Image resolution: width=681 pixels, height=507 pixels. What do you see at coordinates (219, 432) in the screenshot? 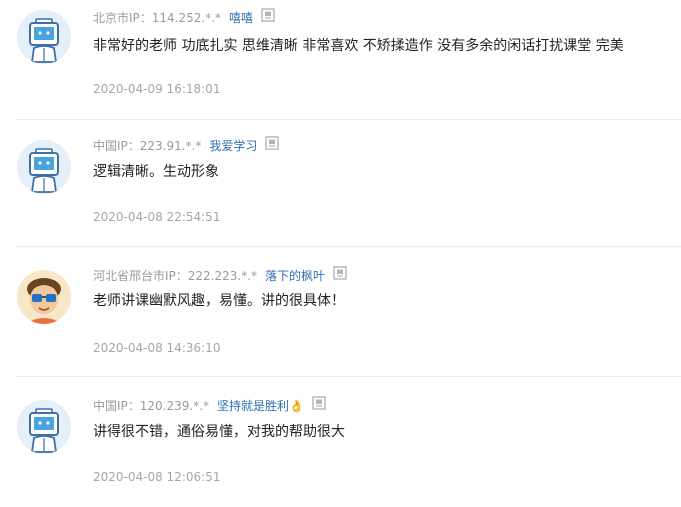
I see `comment-text: 讲得很不错，通俗易懂，对我的帮助很大` at bounding box center [219, 432].